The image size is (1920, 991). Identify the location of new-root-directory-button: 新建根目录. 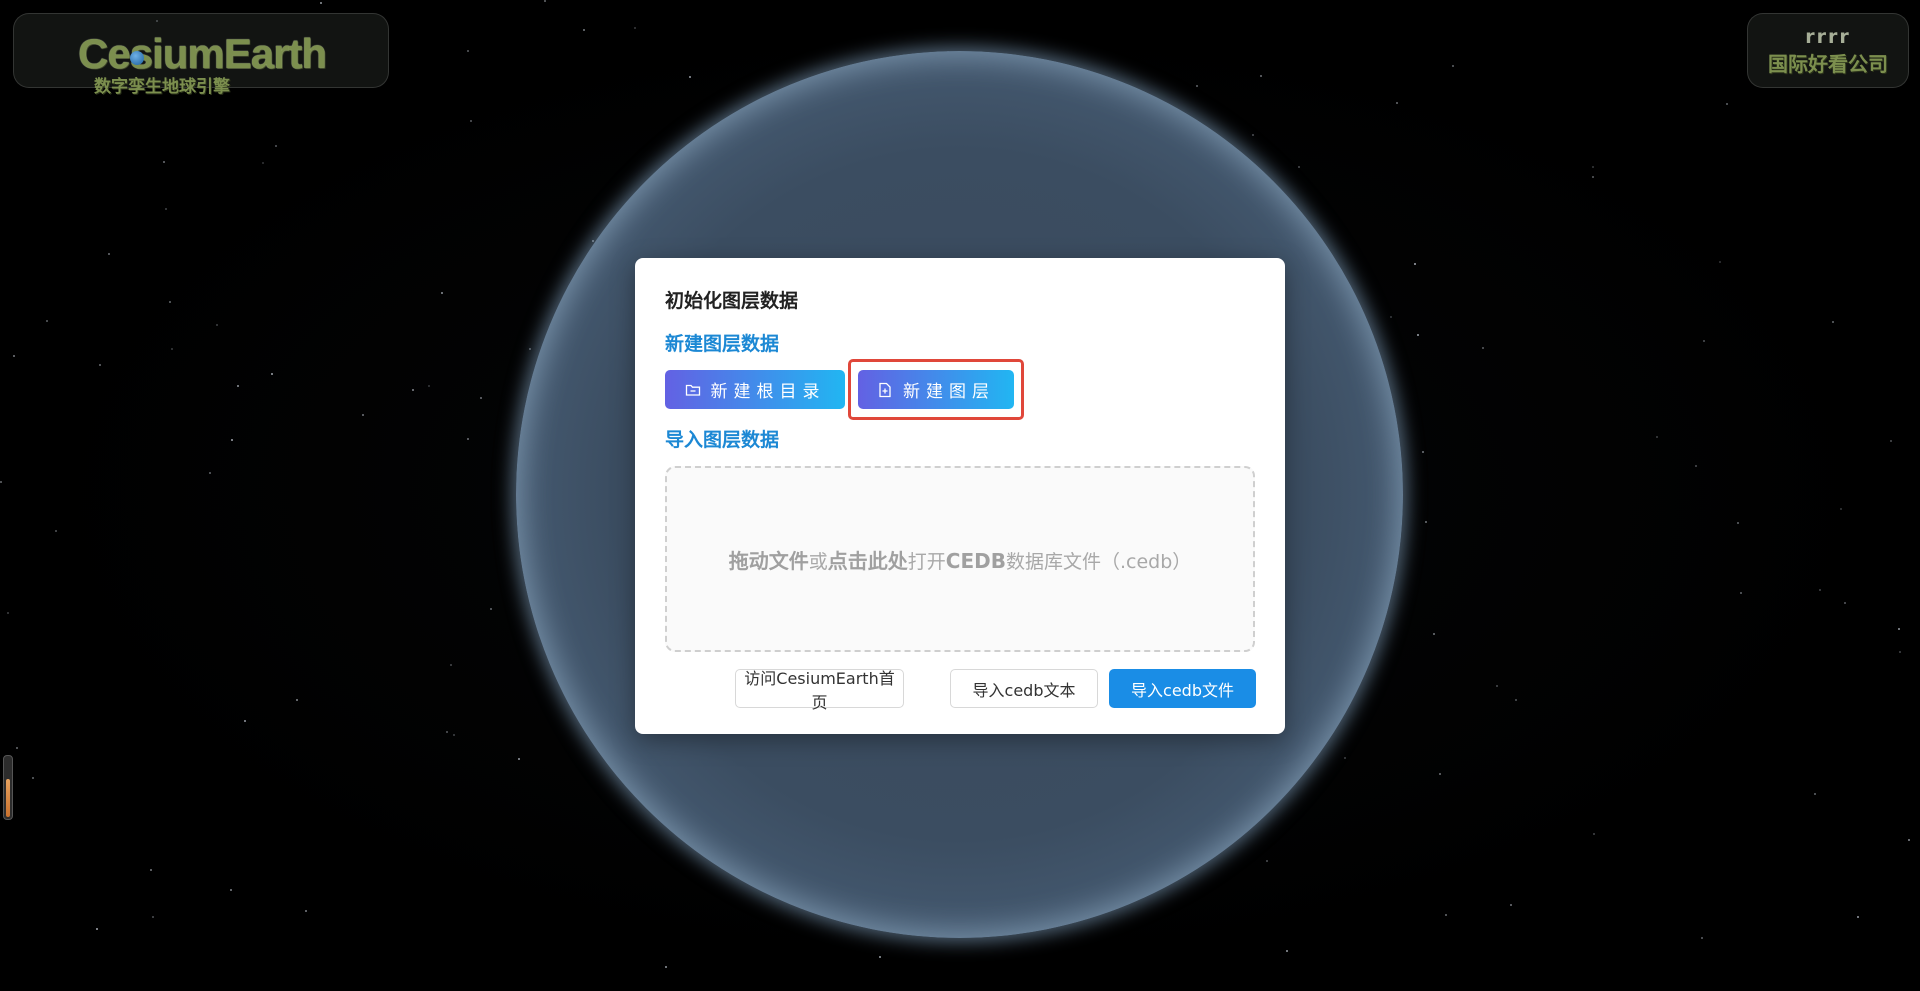
(755, 389).